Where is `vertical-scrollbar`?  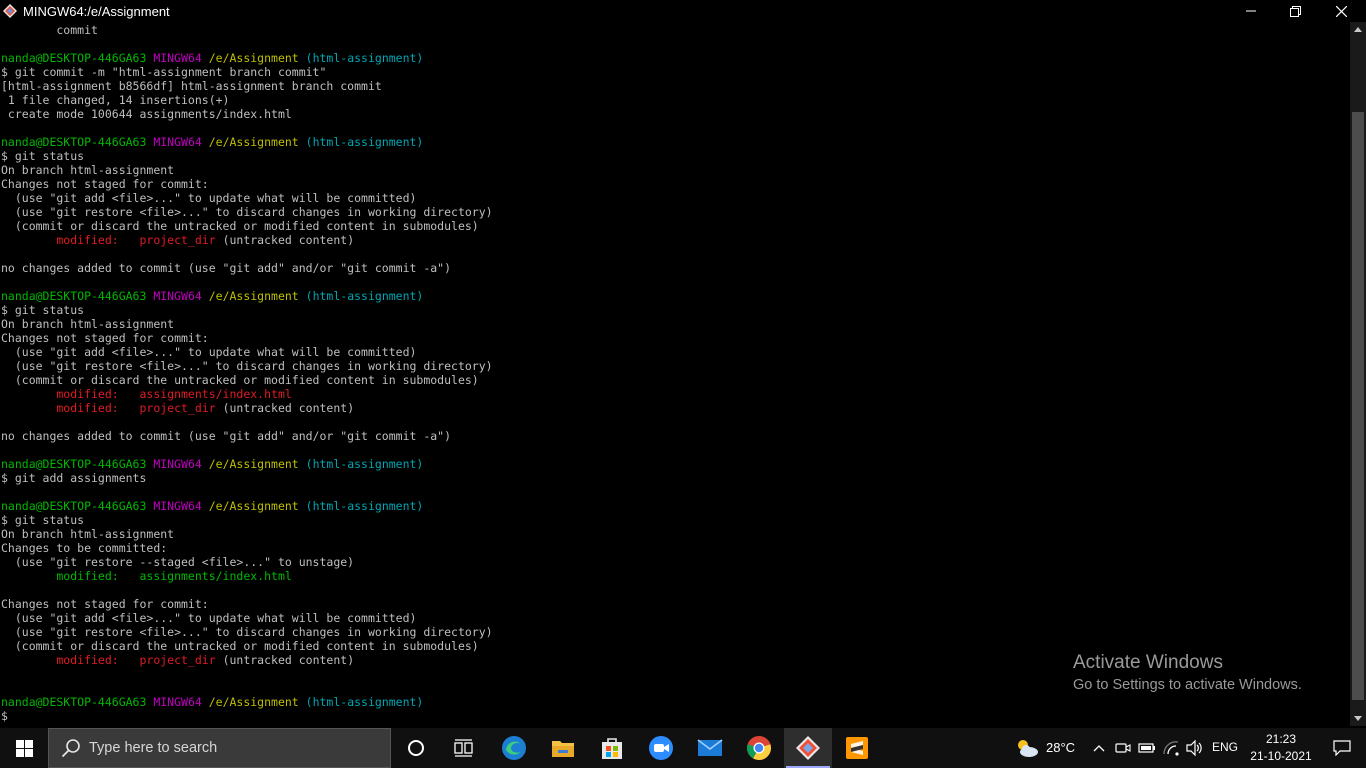 vertical-scrollbar is located at coordinates (1358, 374).